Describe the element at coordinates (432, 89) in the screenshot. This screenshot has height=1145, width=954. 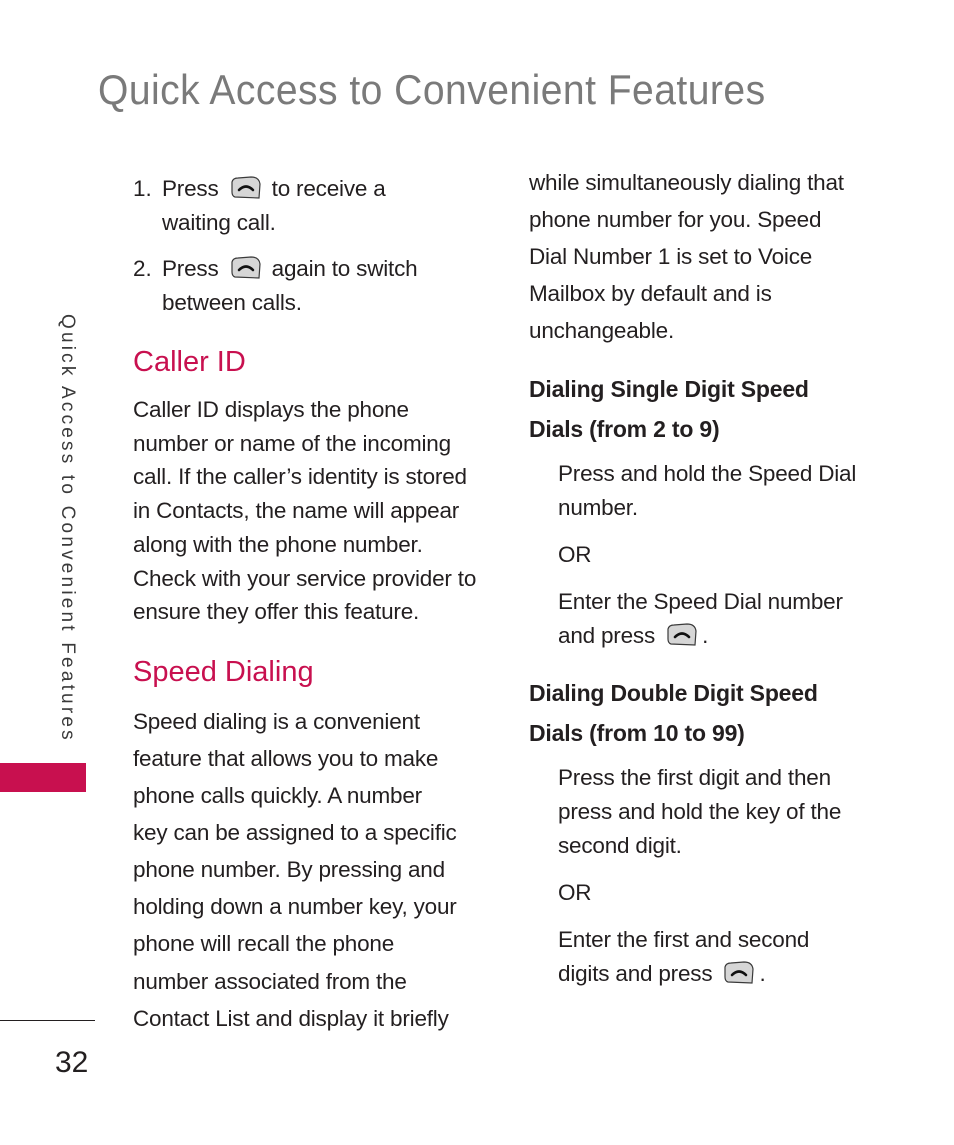
I see `page-title: Quick Access to Convenient Features` at that location.